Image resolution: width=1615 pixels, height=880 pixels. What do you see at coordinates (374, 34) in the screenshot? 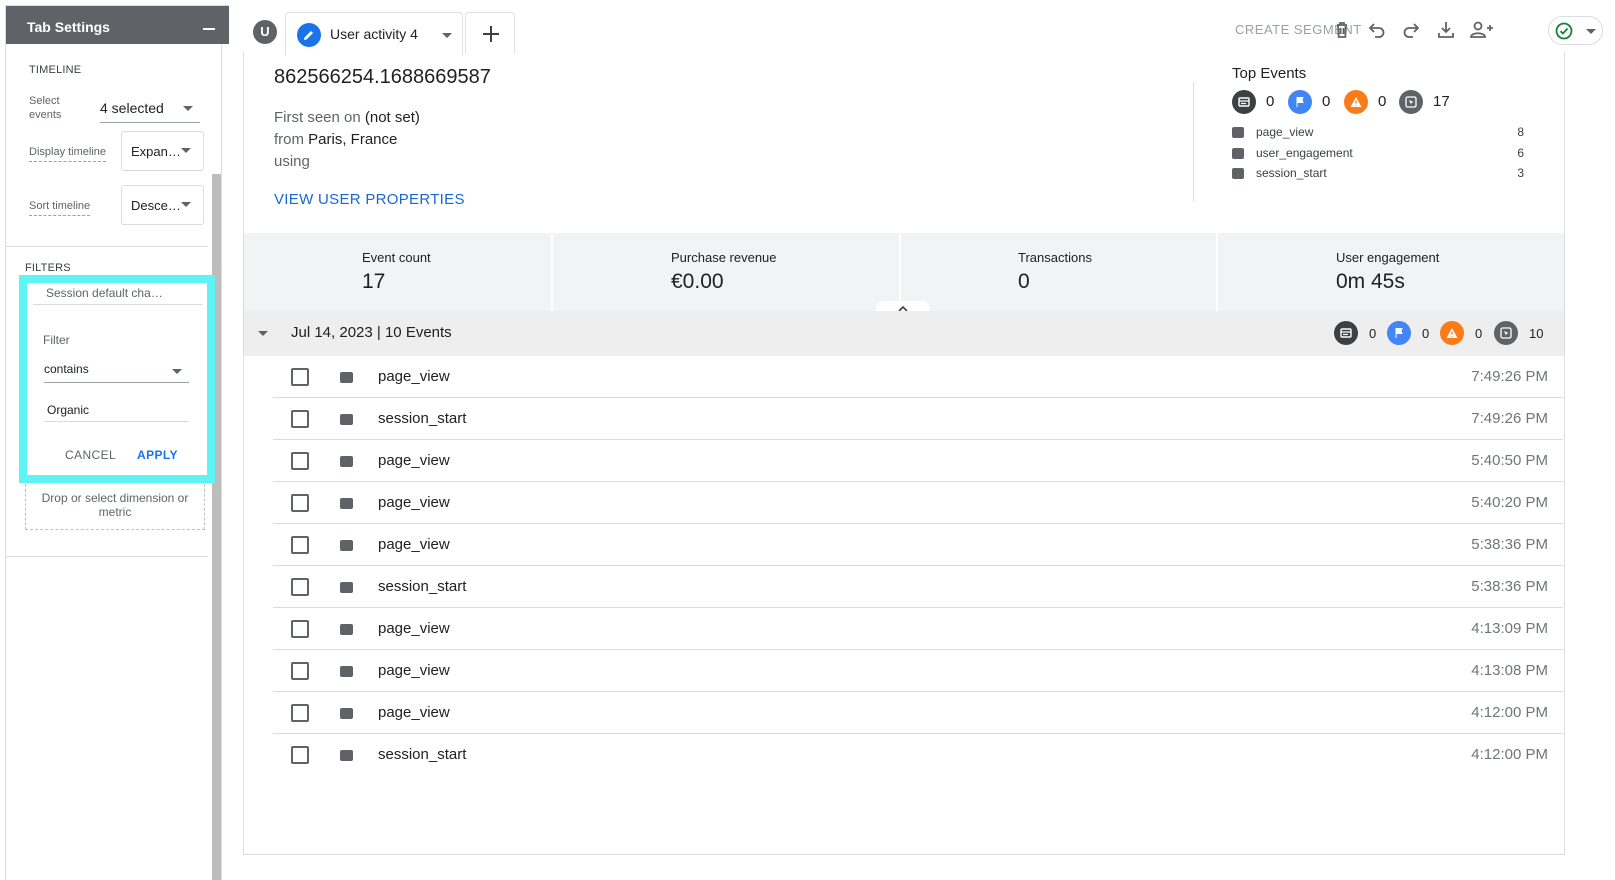
I see `tab-user-activity: User activity 4` at bounding box center [374, 34].